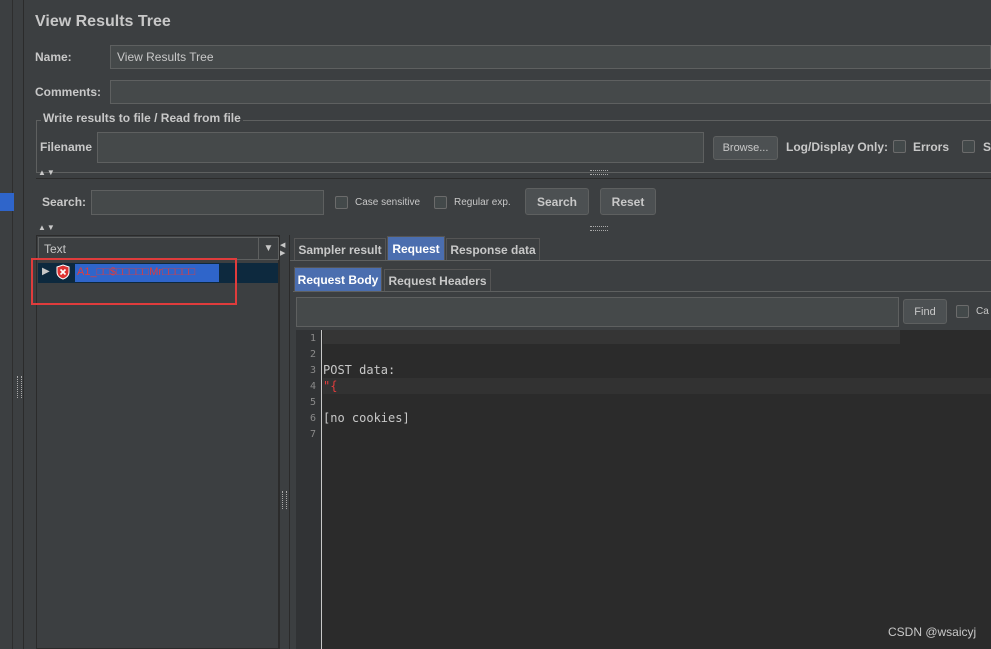 The image size is (991, 649). Describe the element at coordinates (599, 172) in the screenshot. I see `top-splitter-grip` at that location.